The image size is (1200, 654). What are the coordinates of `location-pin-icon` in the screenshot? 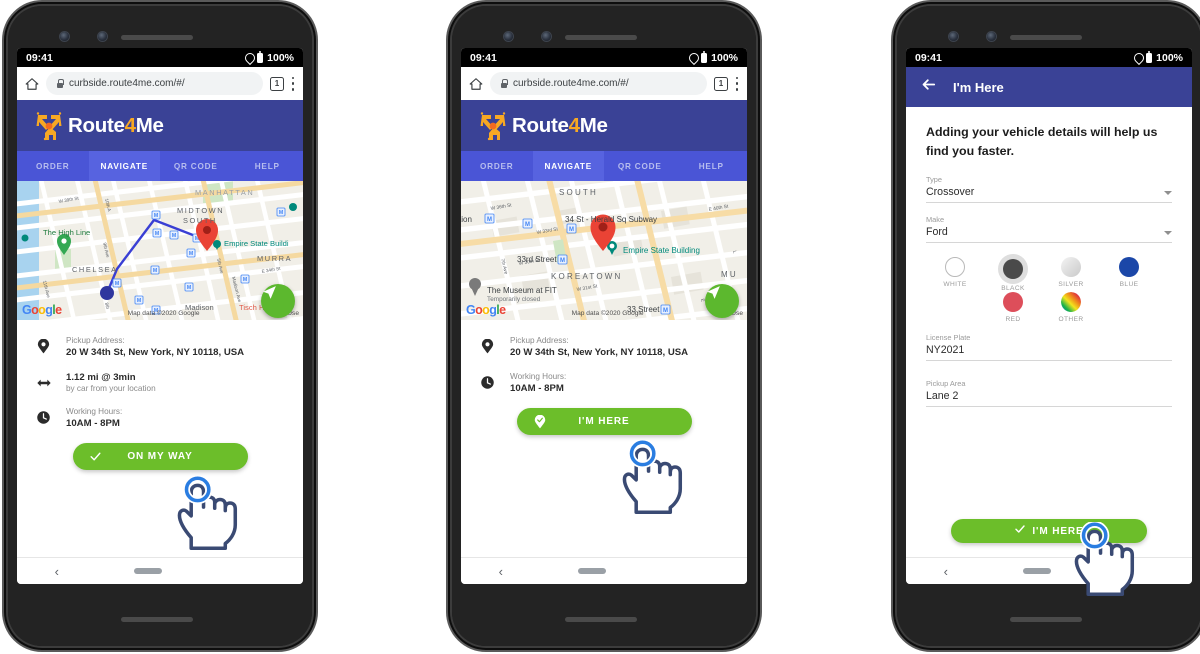 It's located at (1138, 58).